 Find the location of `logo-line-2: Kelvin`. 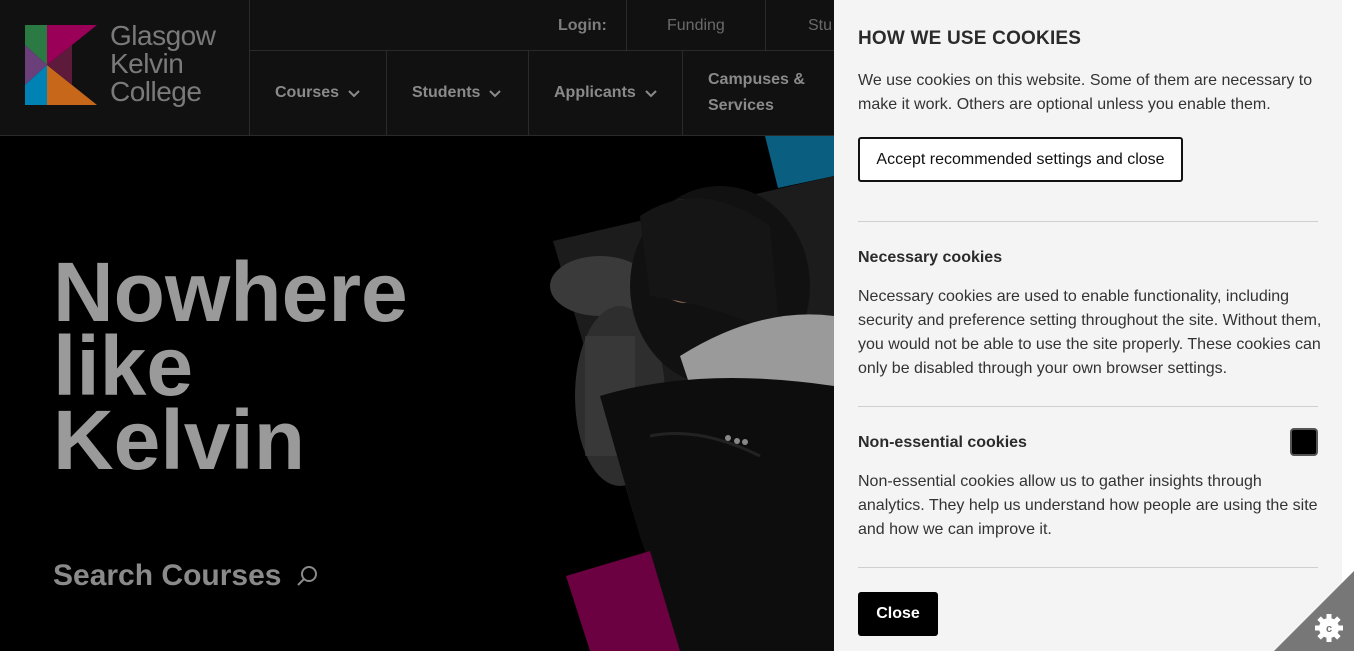

logo-line-2: Kelvin is located at coordinates (147, 63).